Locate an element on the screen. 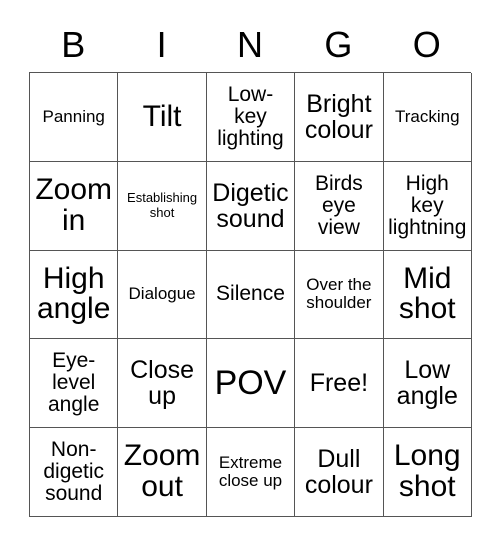  bingo-cell-label: Panning is located at coordinates (73, 116).